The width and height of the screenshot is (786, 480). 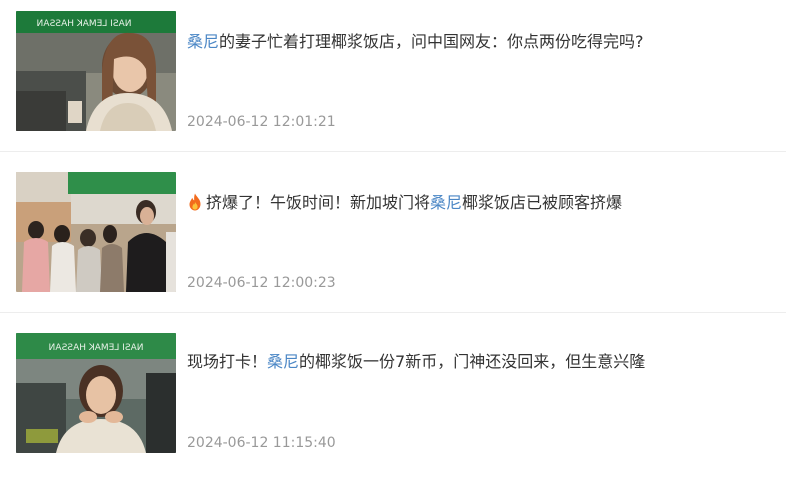 I want to click on fire-icon, so click(x=195, y=202).